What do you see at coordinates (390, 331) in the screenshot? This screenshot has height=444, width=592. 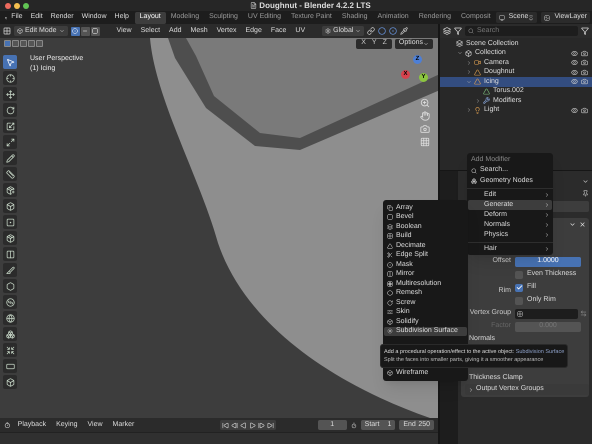 I see `gear-icon` at bounding box center [390, 331].